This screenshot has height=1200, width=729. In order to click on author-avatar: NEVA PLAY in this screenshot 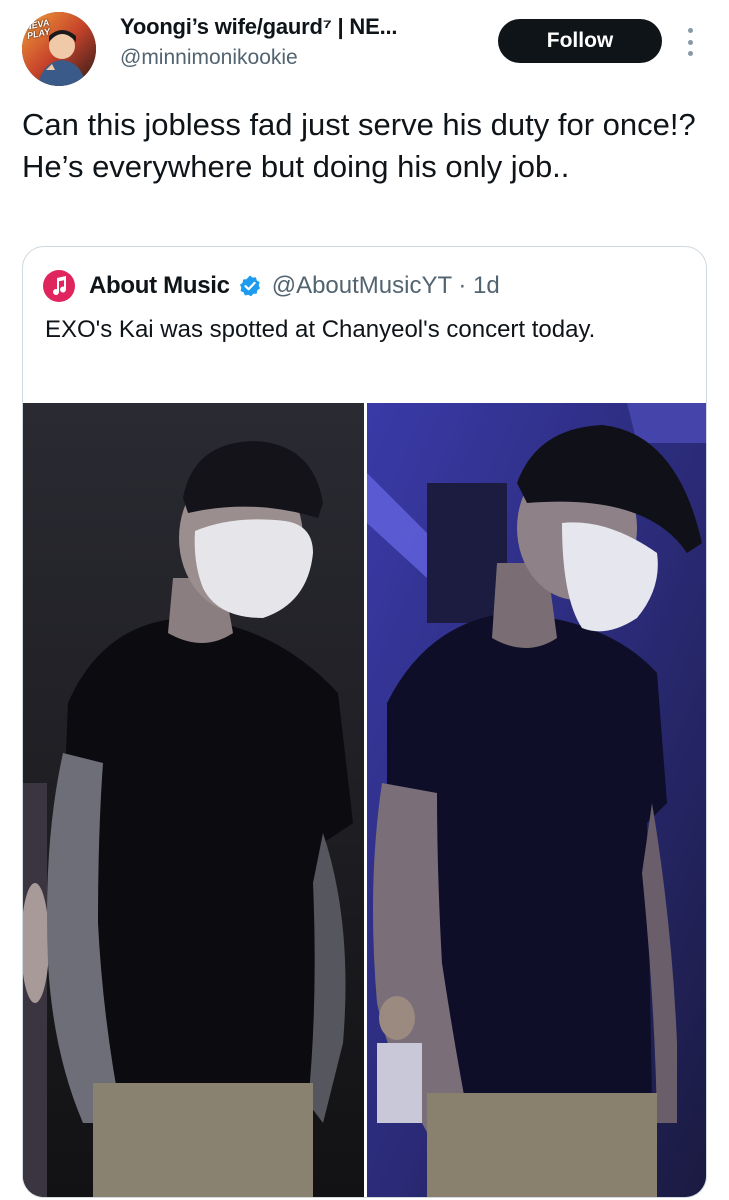, I will do `click(59, 49)`.